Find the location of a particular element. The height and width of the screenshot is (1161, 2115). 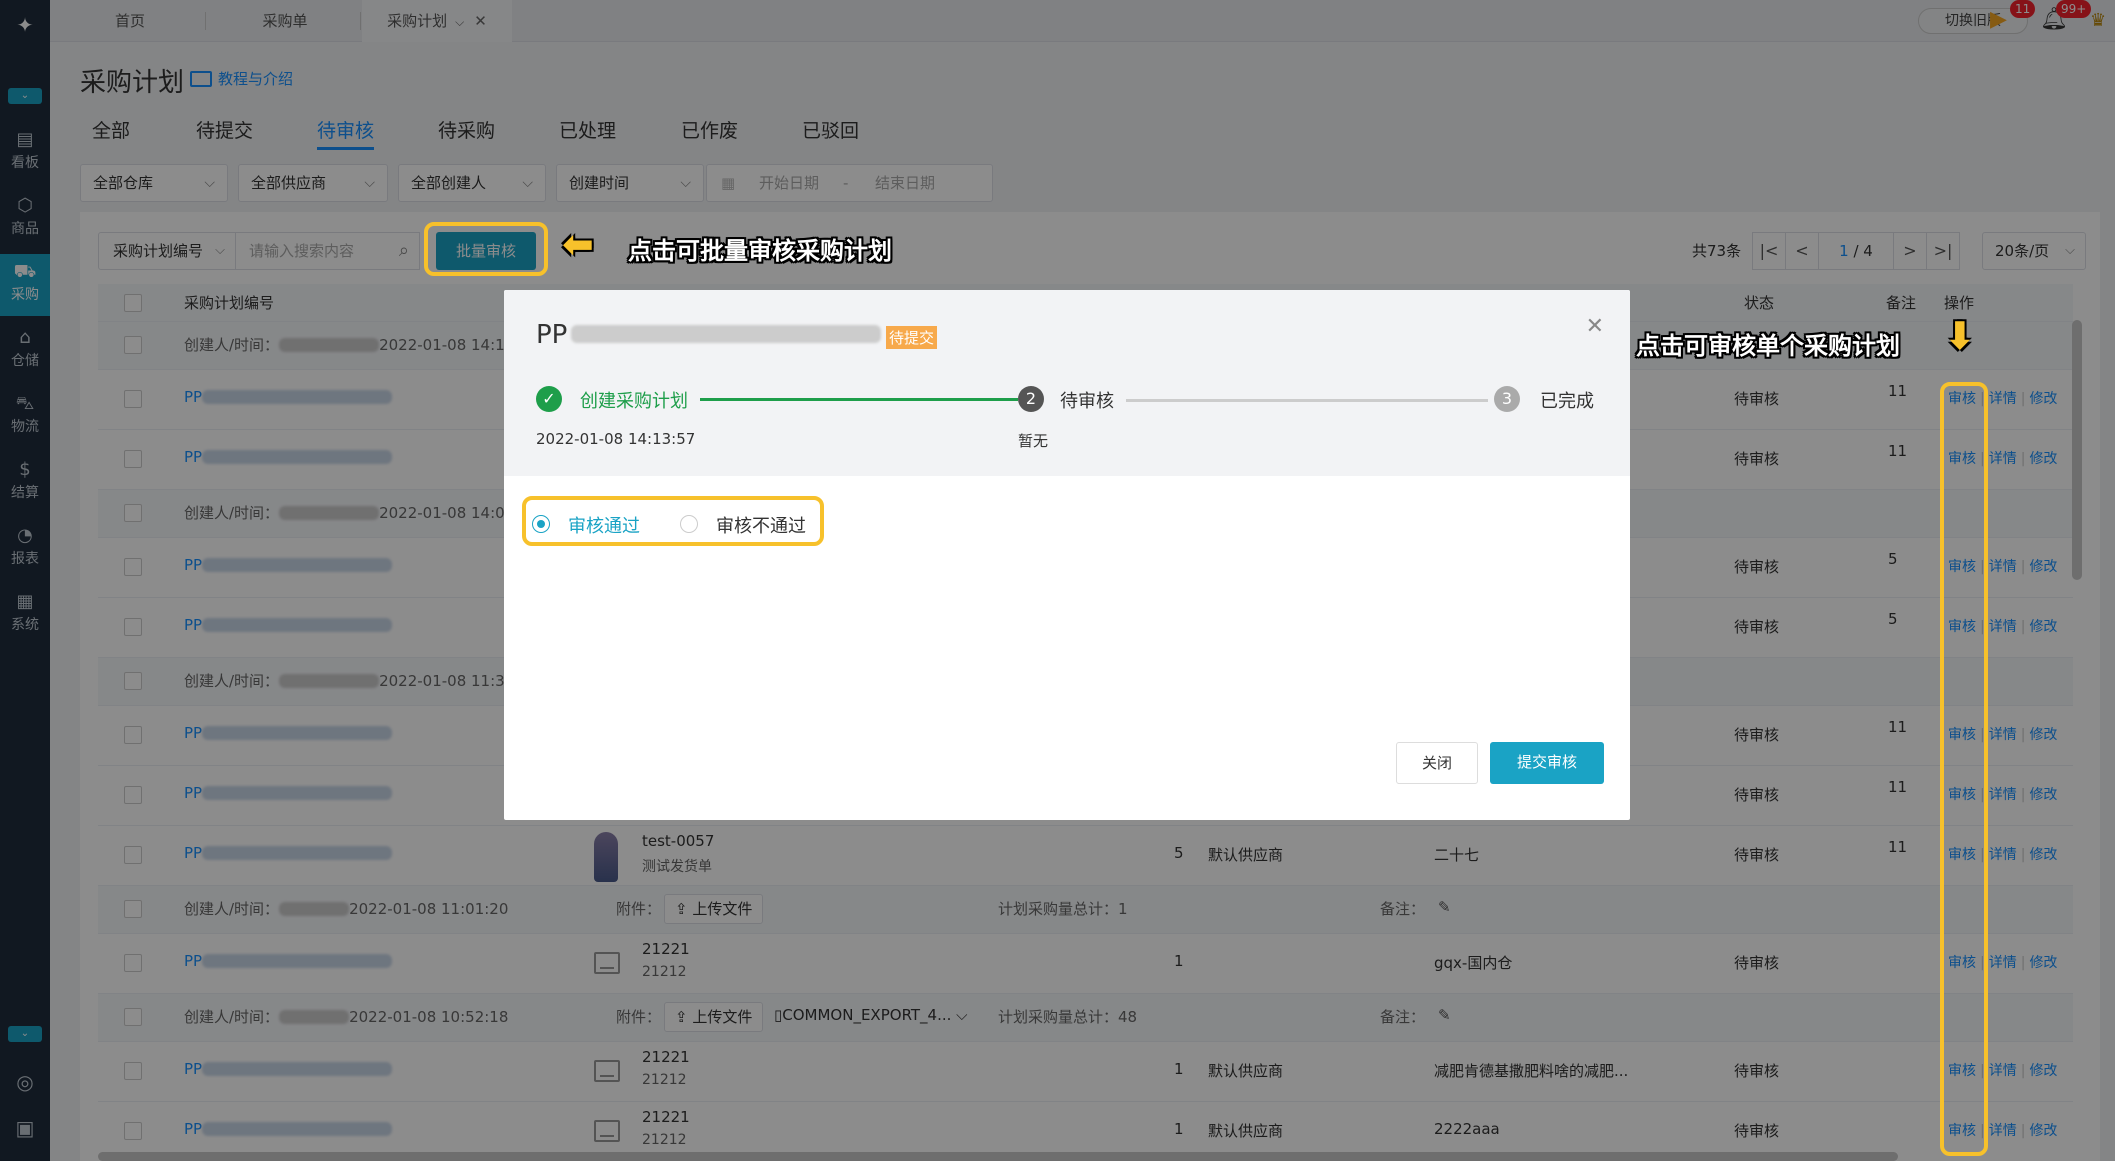

step-review-time: 暂无 is located at coordinates (1033, 441).